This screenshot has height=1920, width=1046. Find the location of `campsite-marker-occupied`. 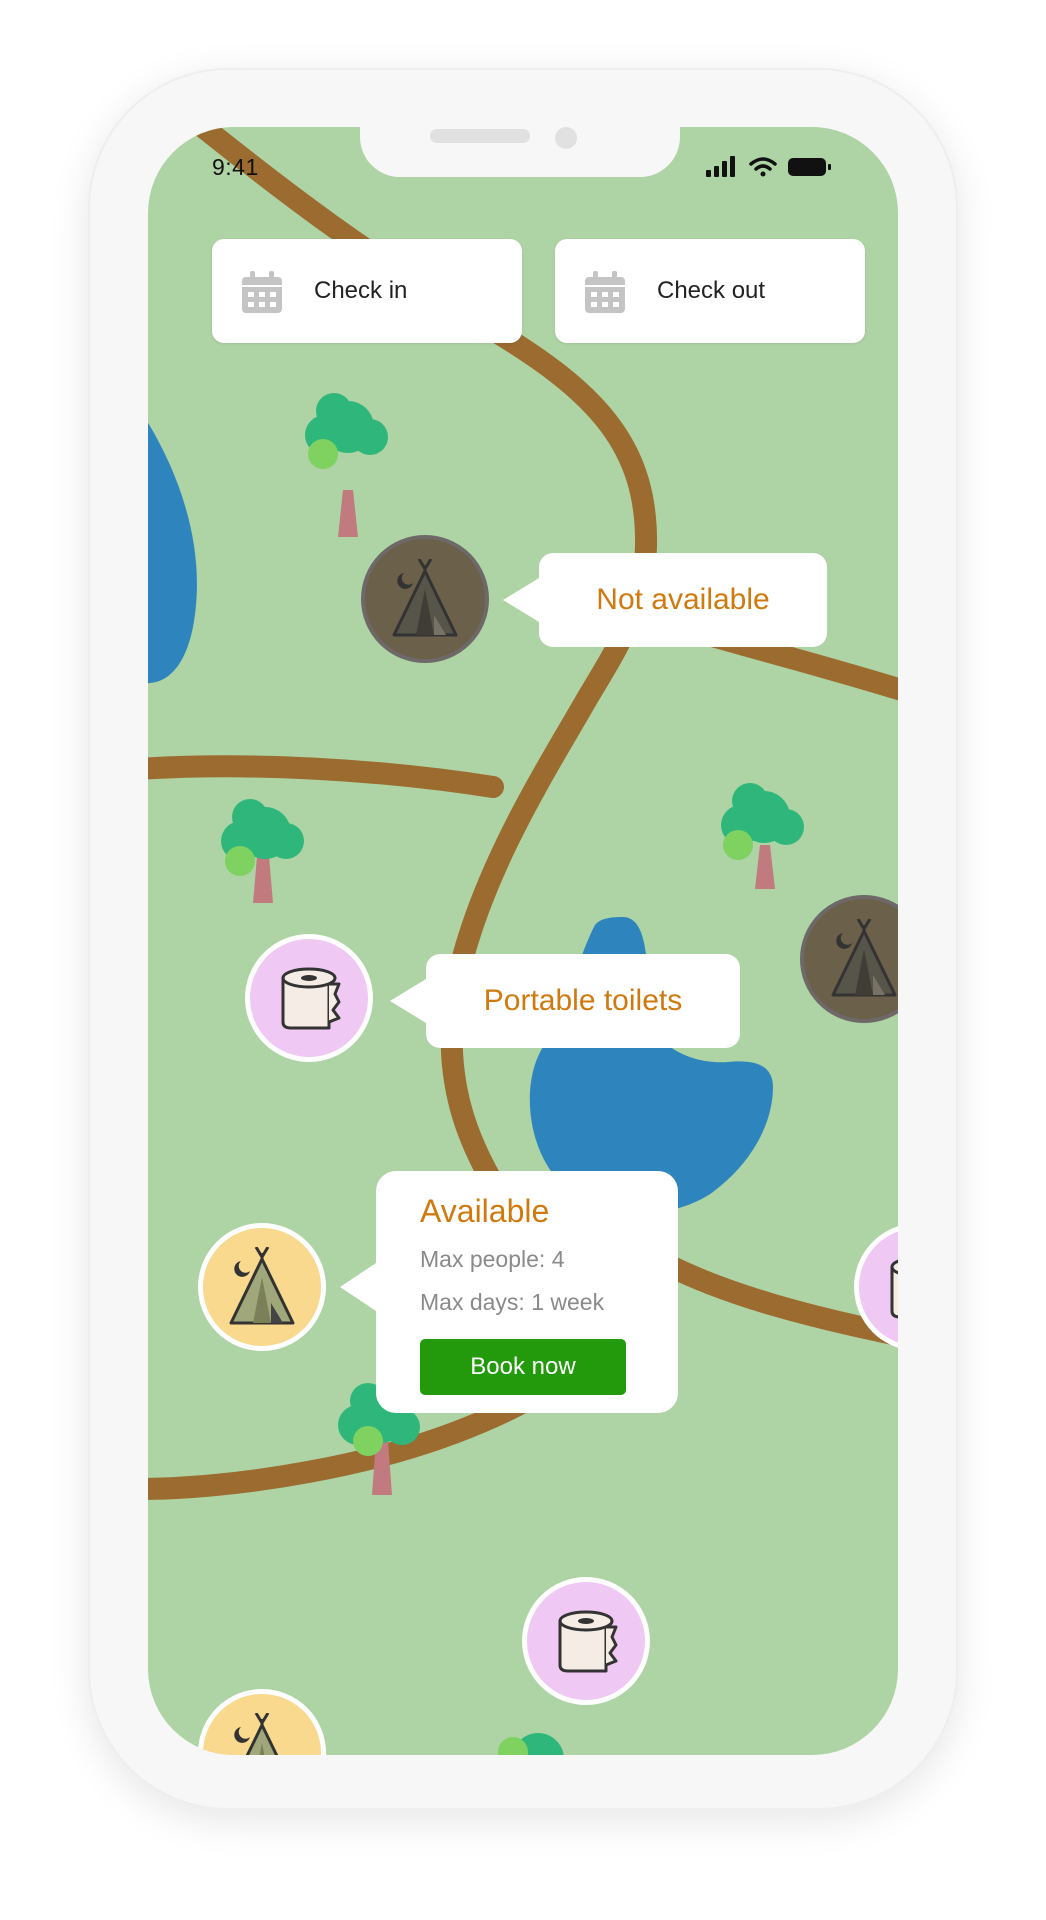

campsite-marker-occupied is located at coordinates (425, 599).